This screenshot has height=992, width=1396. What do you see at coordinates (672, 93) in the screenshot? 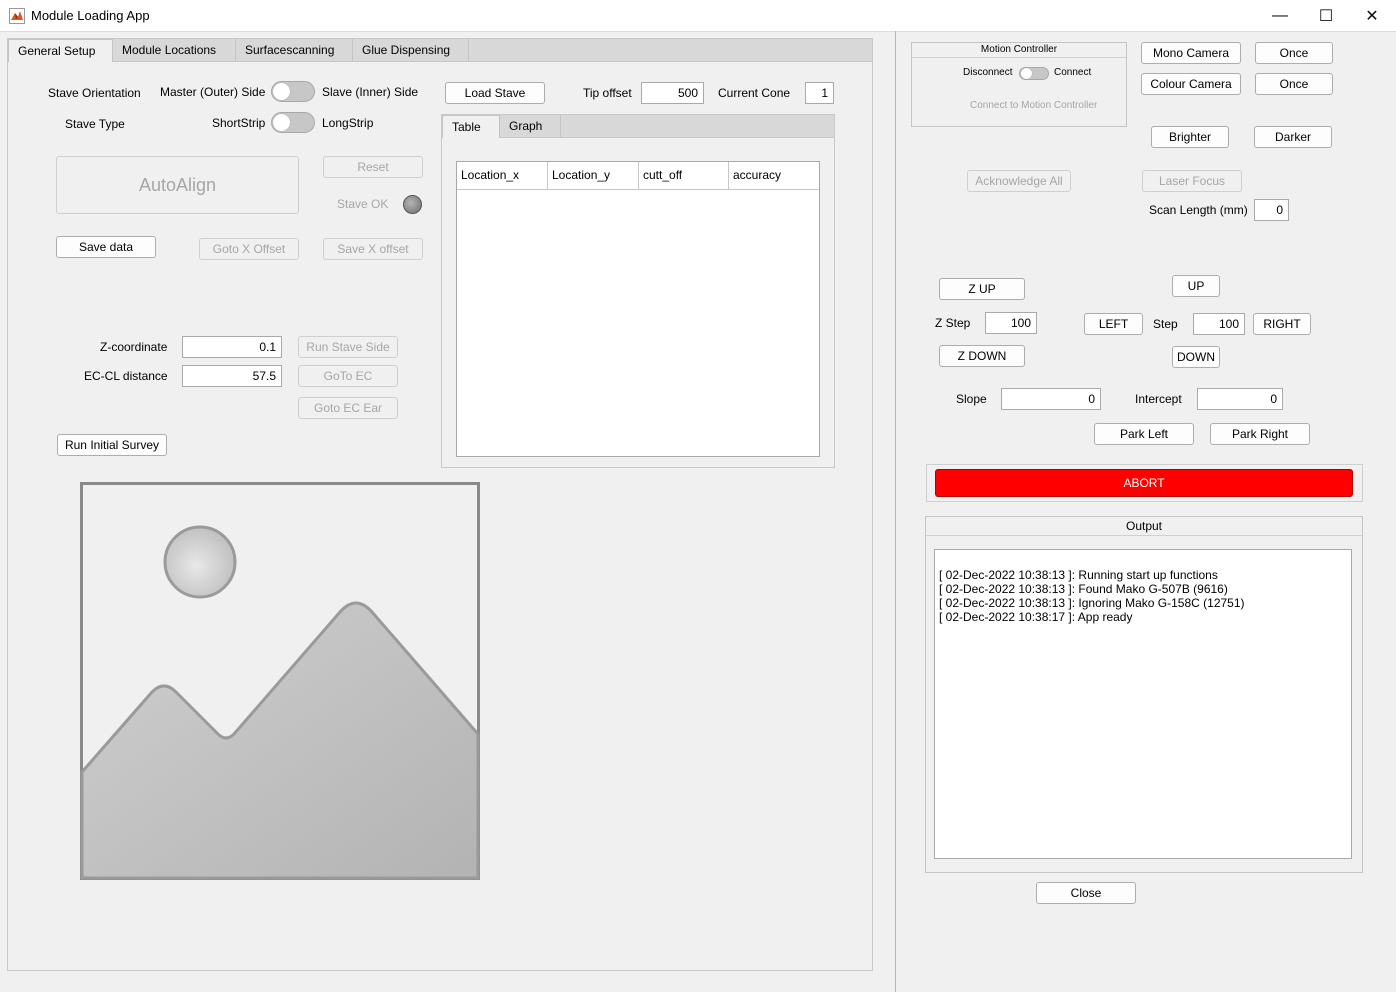
I see `tip-offset-field: 500` at bounding box center [672, 93].